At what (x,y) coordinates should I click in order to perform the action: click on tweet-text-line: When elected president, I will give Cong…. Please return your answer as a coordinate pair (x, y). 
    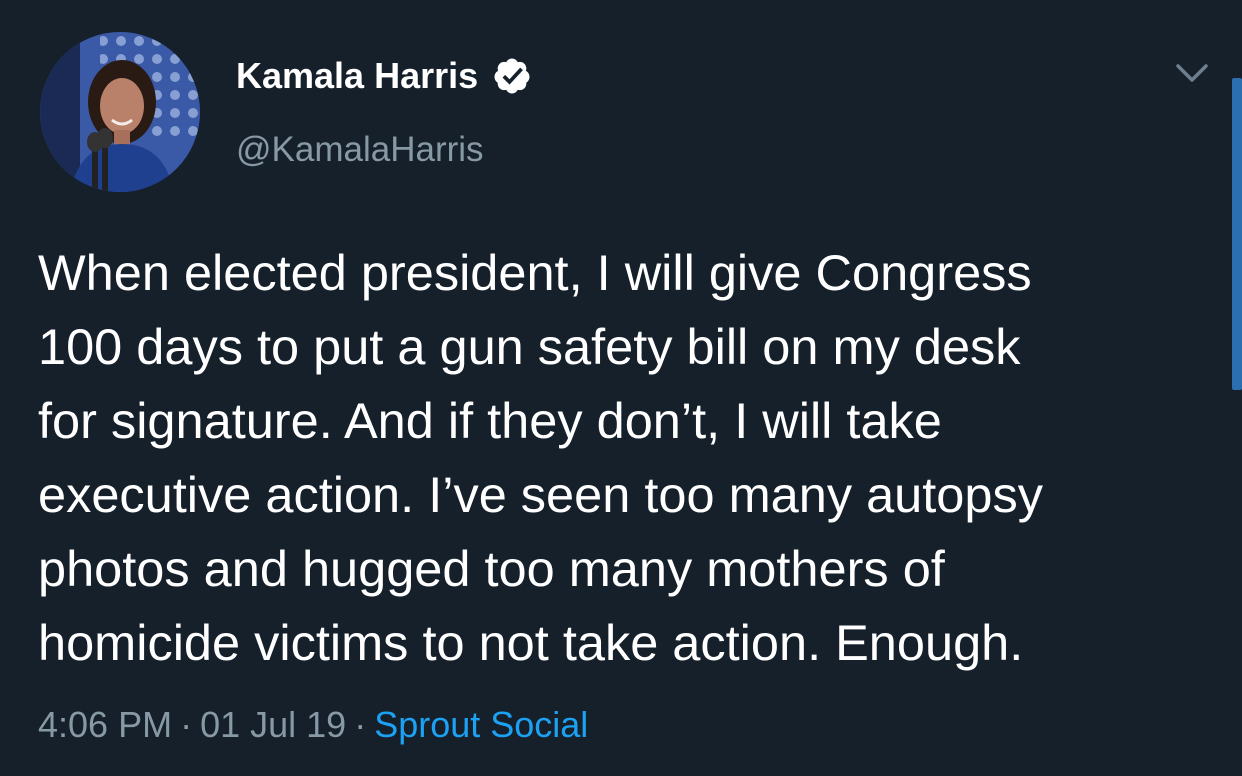
    Looking at the image, I should click on (535, 272).